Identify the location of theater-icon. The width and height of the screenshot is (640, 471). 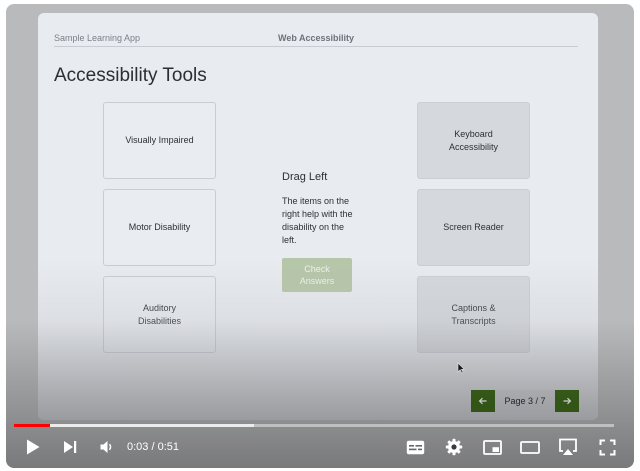
(530, 447).